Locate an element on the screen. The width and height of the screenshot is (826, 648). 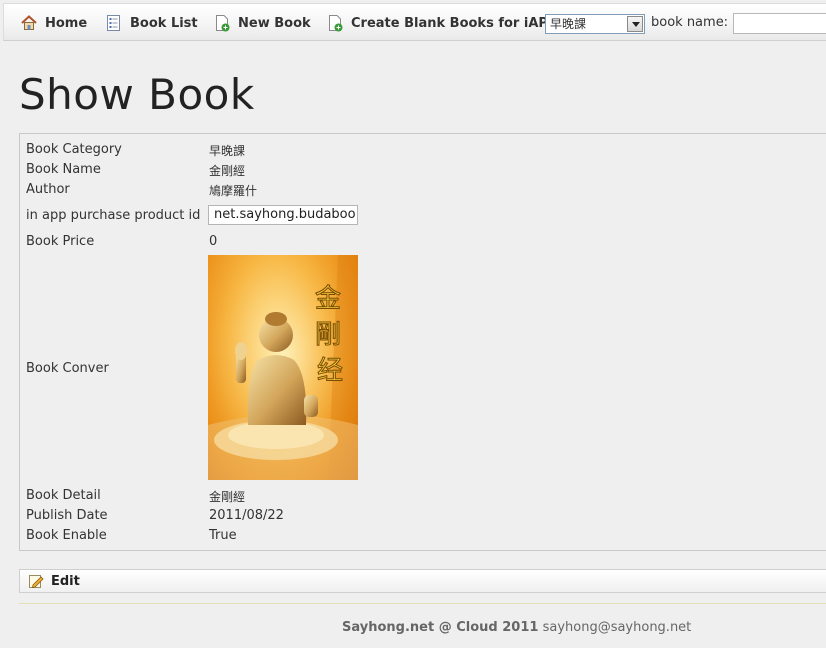
author-value: 鳩摩羅什 is located at coordinates (233, 191).